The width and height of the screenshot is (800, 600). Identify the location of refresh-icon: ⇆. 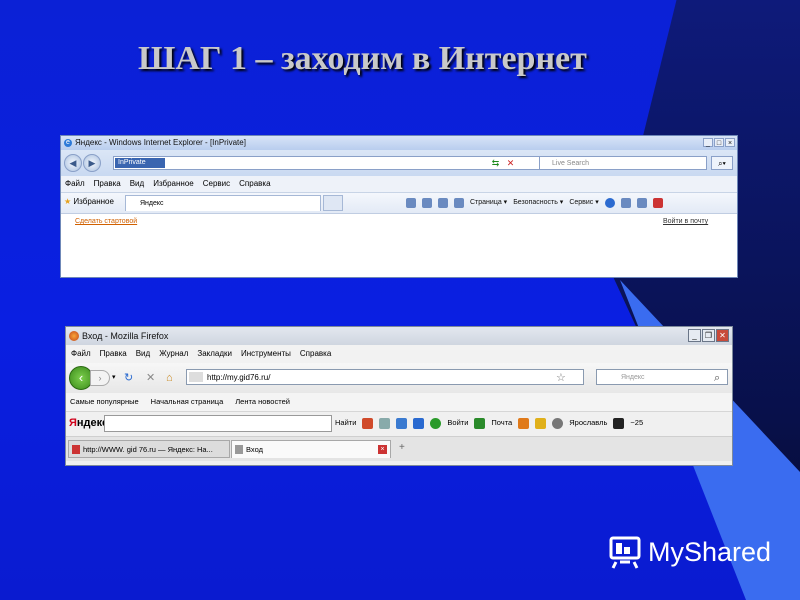
(495, 163).